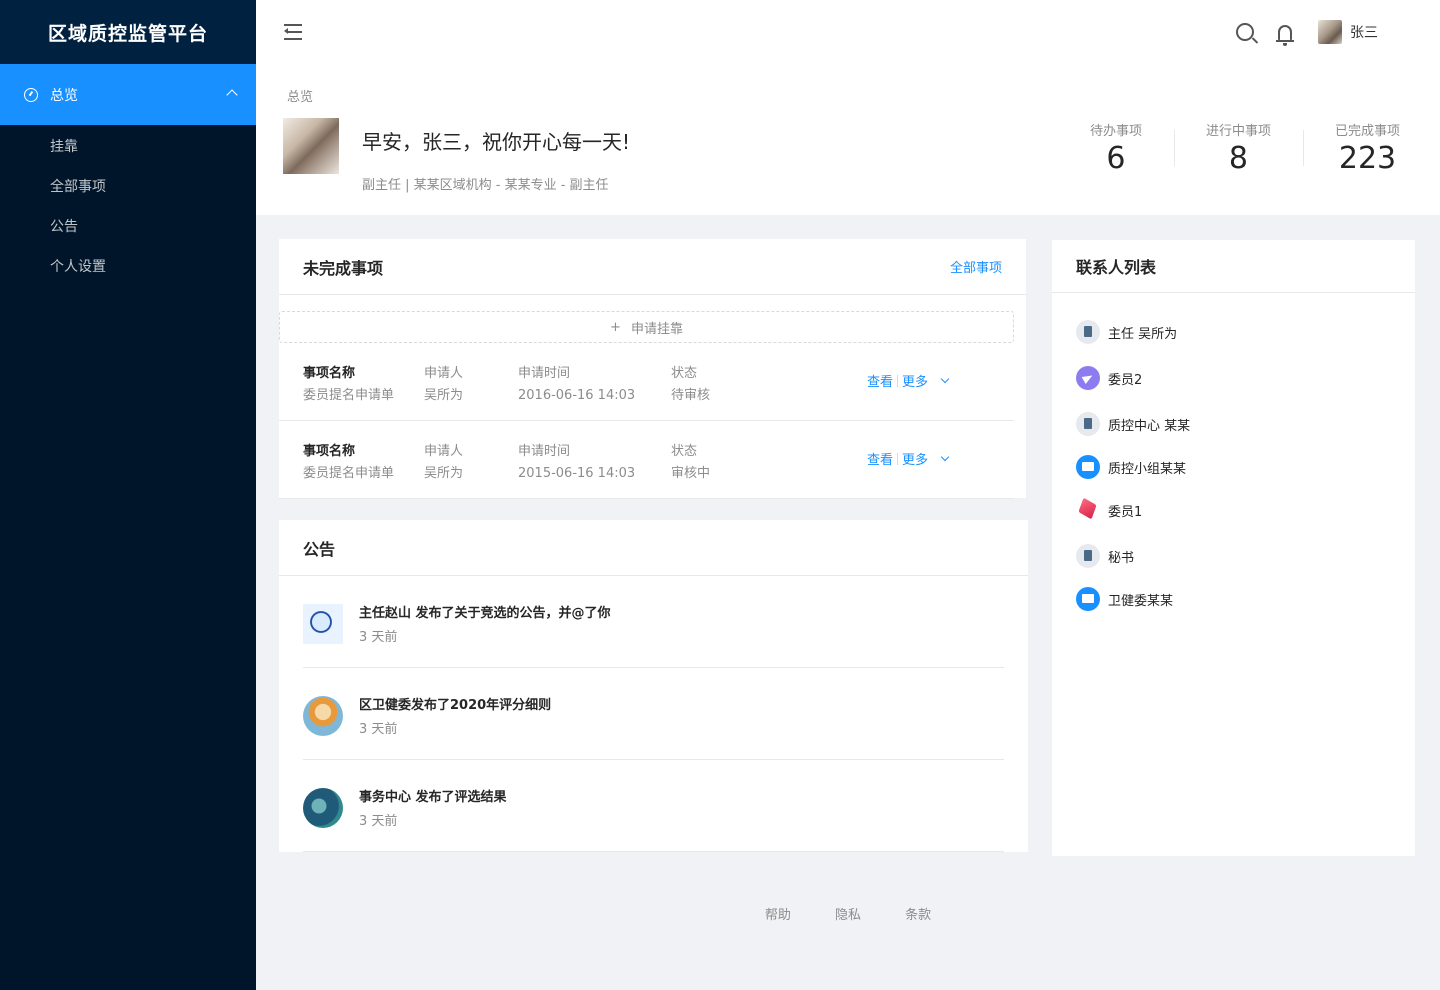  Describe the element at coordinates (319, 549) in the screenshot. I see `card-title: 公告` at that location.